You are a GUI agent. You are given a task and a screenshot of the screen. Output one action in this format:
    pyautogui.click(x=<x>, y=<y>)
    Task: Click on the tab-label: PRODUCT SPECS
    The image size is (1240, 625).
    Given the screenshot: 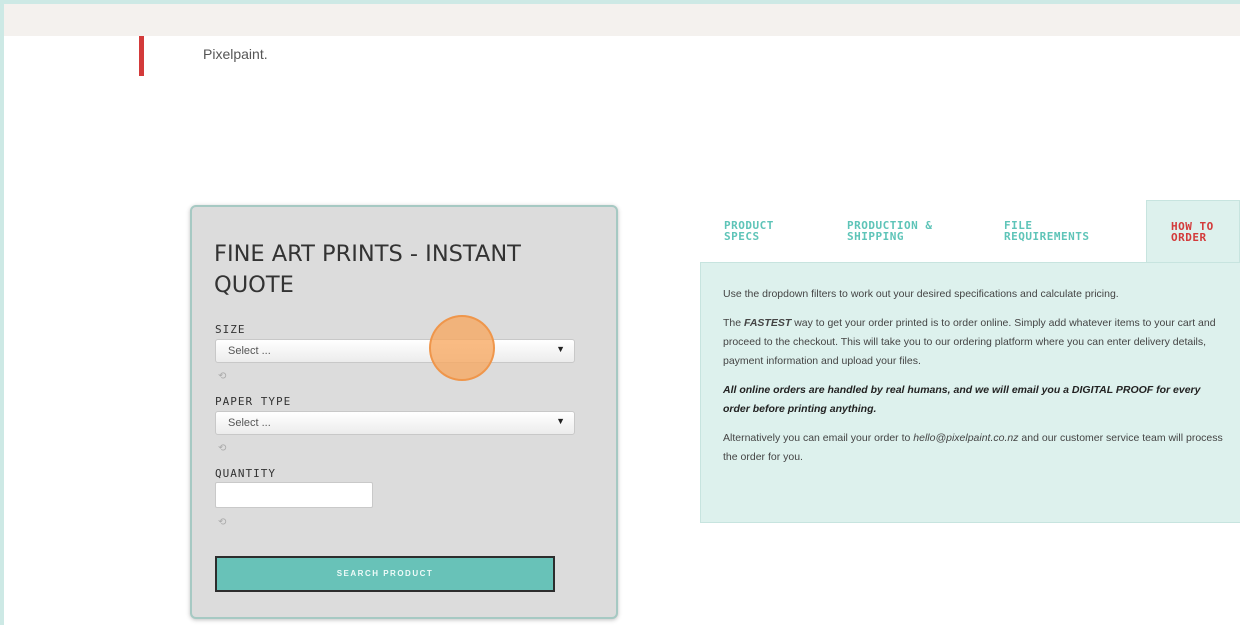 What is the action you would take?
    pyautogui.click(x=749, y=231)
    